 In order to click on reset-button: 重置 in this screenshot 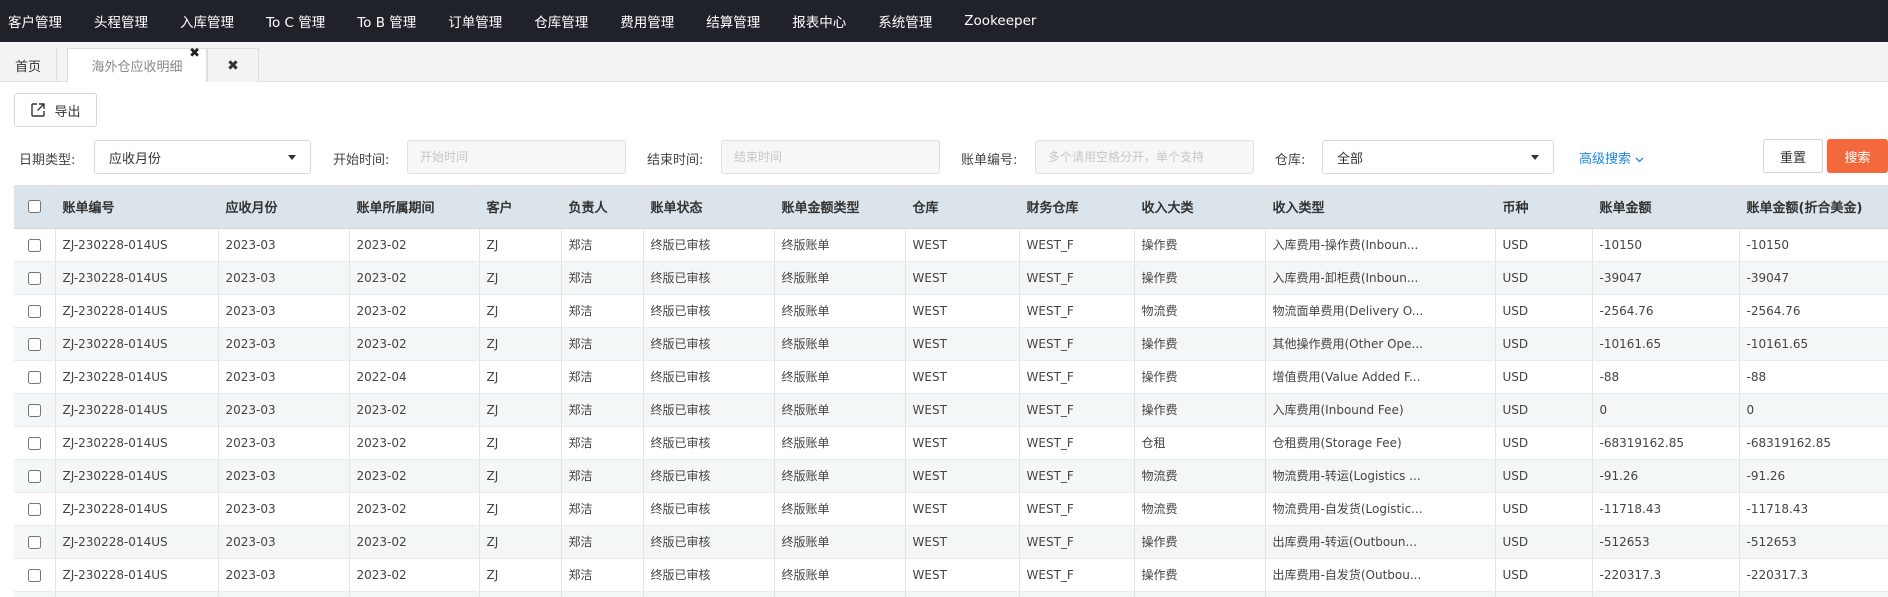, I will do `click(1793, 156)`.